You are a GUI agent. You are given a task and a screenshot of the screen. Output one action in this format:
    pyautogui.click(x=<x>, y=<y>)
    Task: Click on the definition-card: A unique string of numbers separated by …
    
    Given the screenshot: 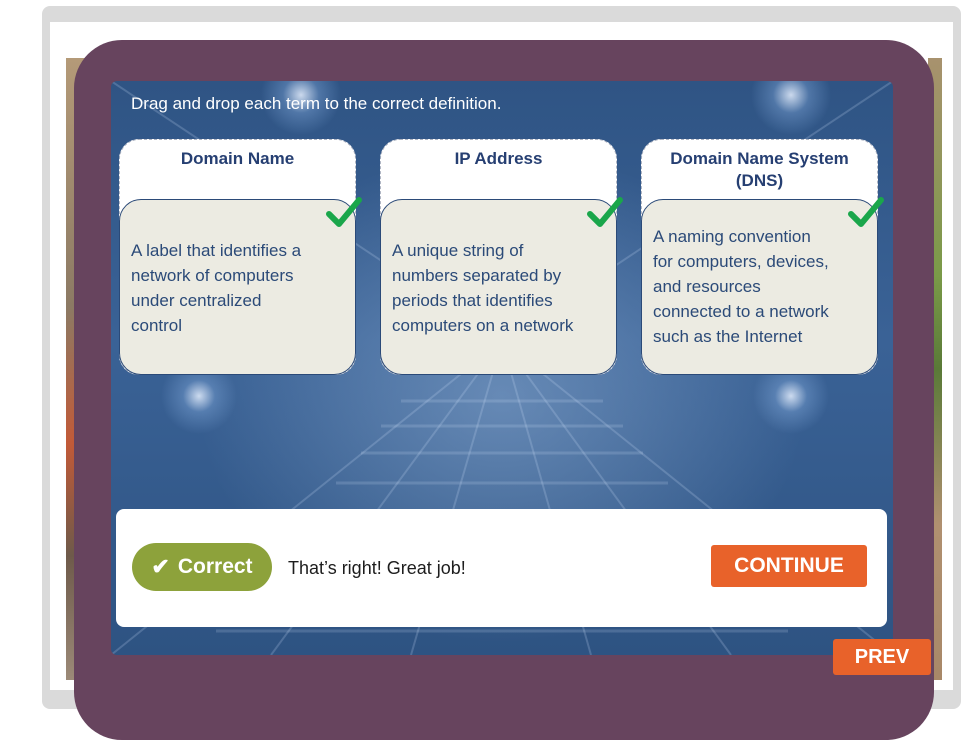 What is the action you would take?
    pyautogui.click(x=498, y=287)
    